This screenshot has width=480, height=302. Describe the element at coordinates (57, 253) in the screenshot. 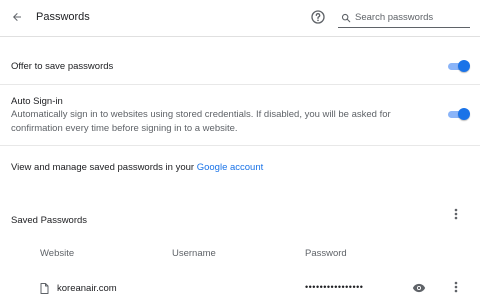

I see `column-header-website: Website` at that location.